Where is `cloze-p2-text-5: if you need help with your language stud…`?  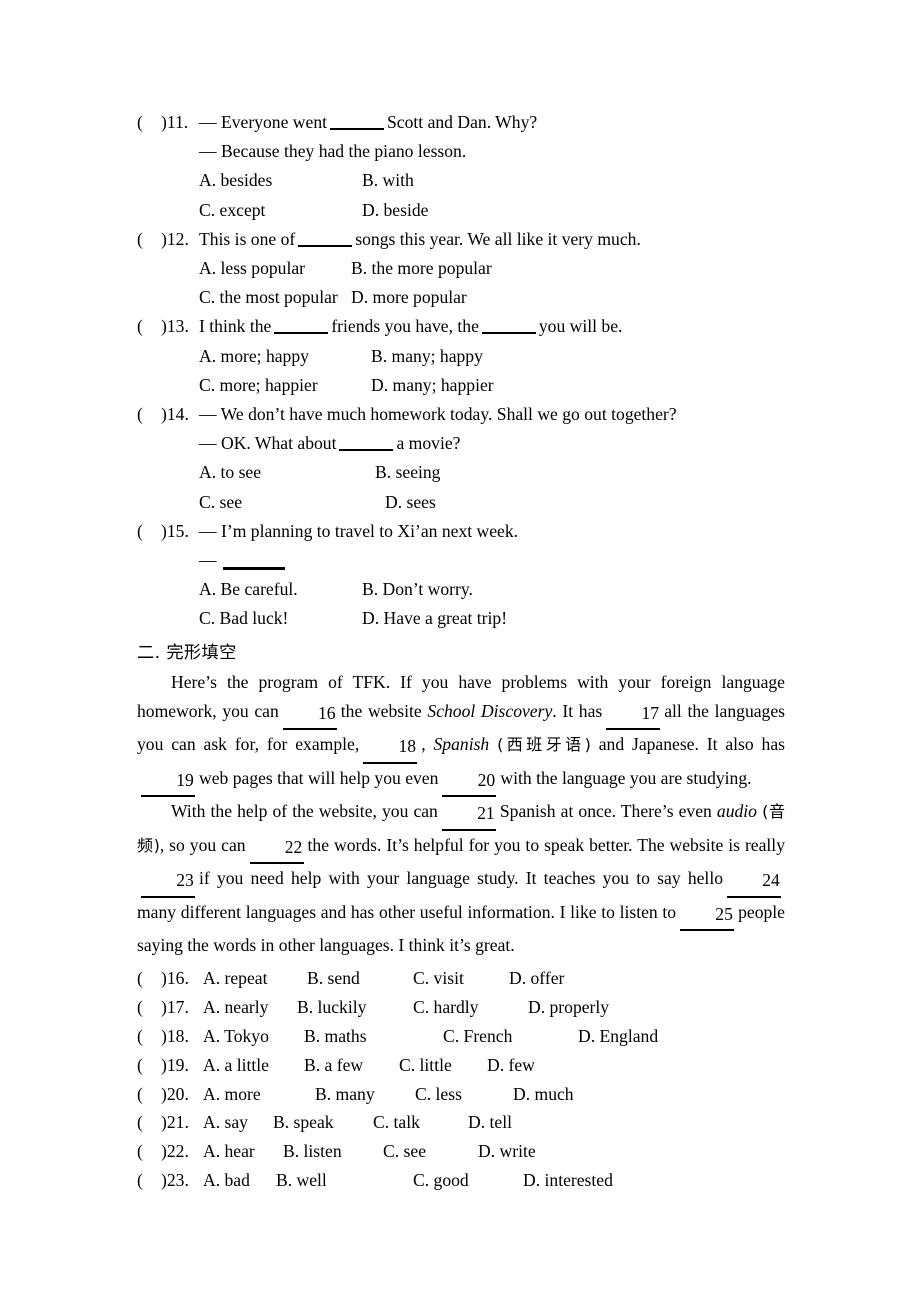
cloze-p2-text-5: if you need help with your language stud… is located at coordinates (461, 878).